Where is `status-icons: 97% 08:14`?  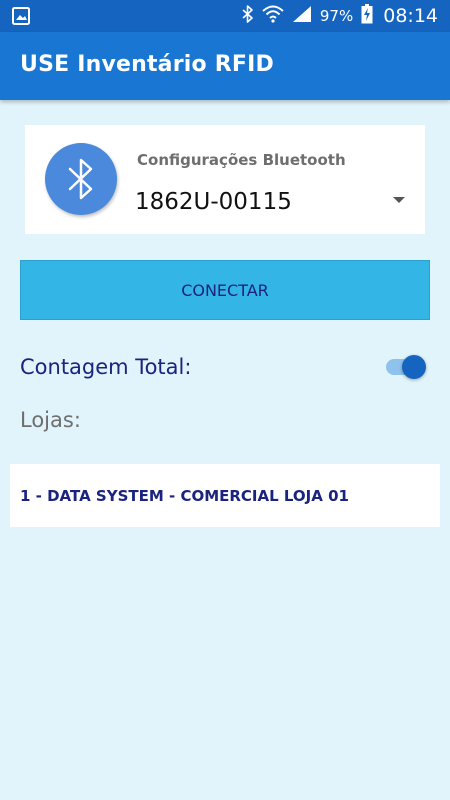
status-icons: 97% 08:14 is located at coordinates (340, 16).